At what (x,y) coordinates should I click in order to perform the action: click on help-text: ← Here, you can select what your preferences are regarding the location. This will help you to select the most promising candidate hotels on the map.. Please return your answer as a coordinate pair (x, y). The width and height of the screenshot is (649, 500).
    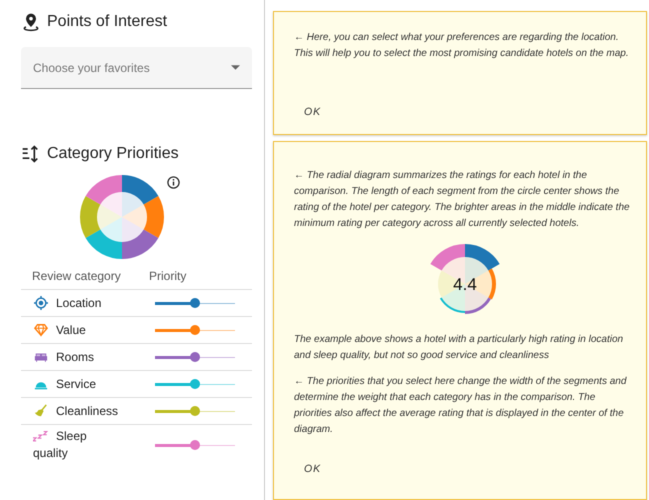
    Looking at the image, I should click on (462, 46).